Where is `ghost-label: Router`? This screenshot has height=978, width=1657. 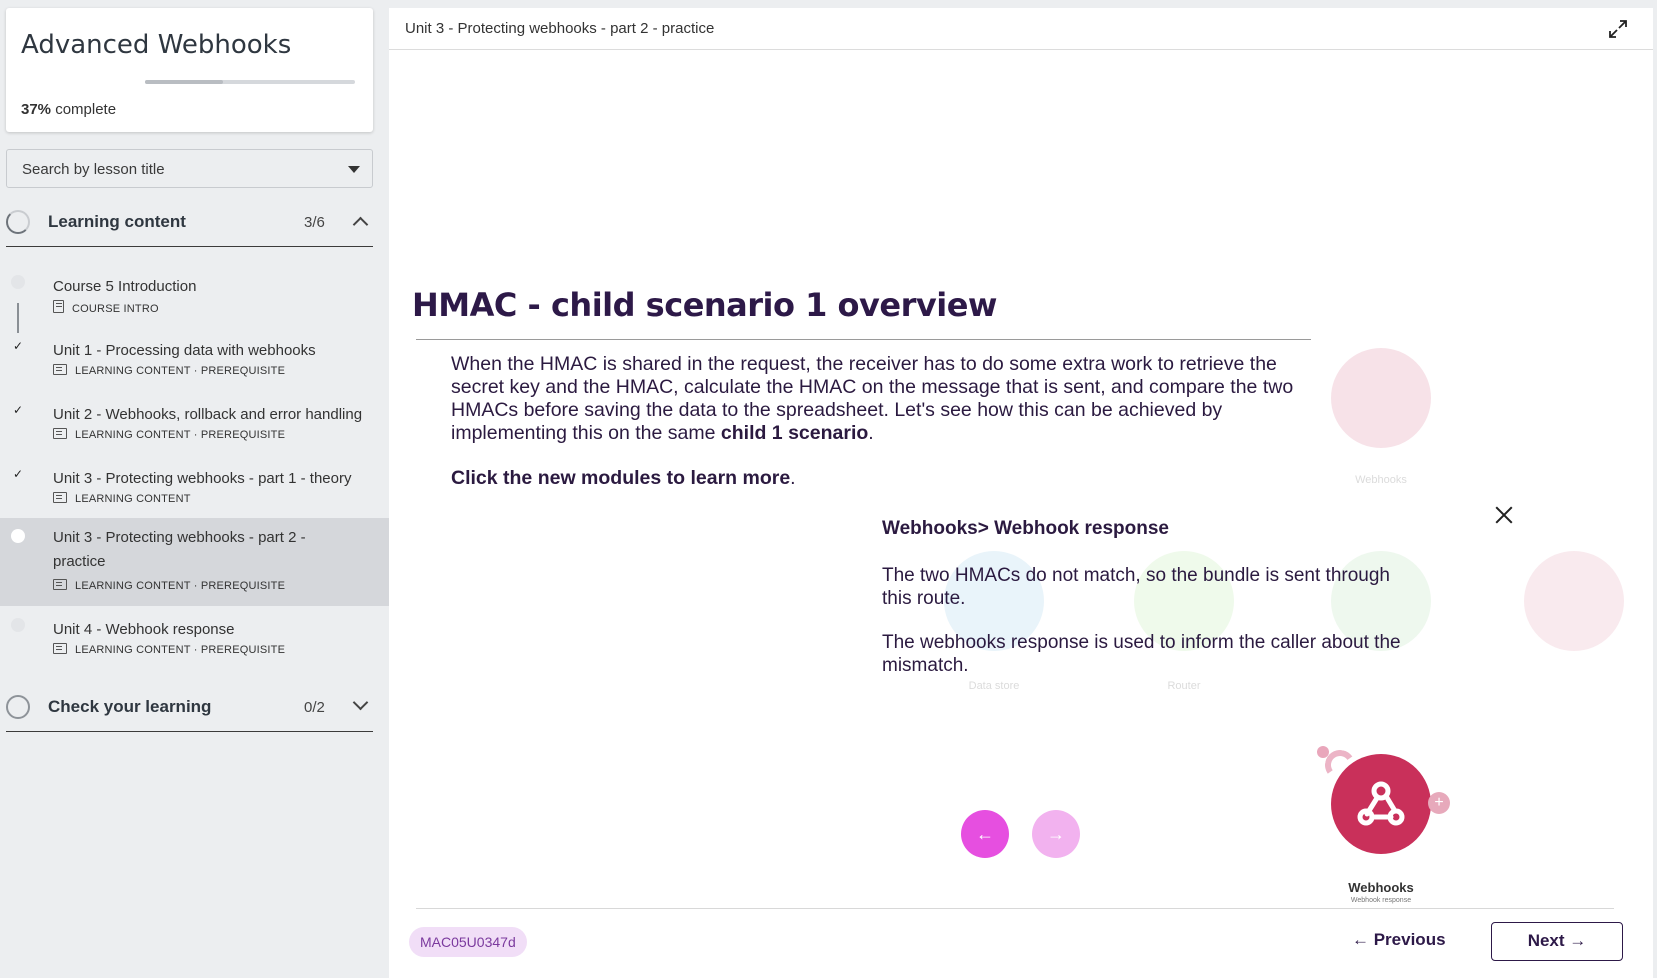
ghost-label: Router is located at coordinates (1184, 686).